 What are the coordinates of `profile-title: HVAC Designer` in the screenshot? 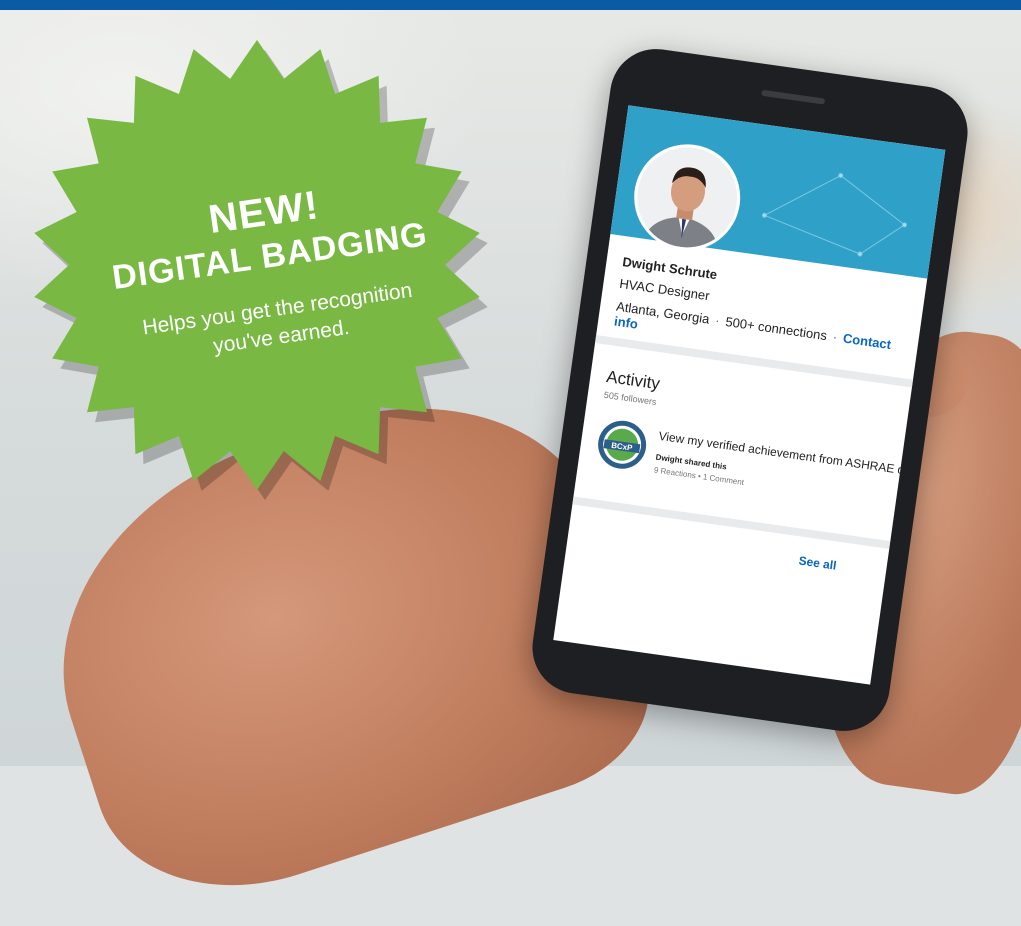 It's located at (664, 289).